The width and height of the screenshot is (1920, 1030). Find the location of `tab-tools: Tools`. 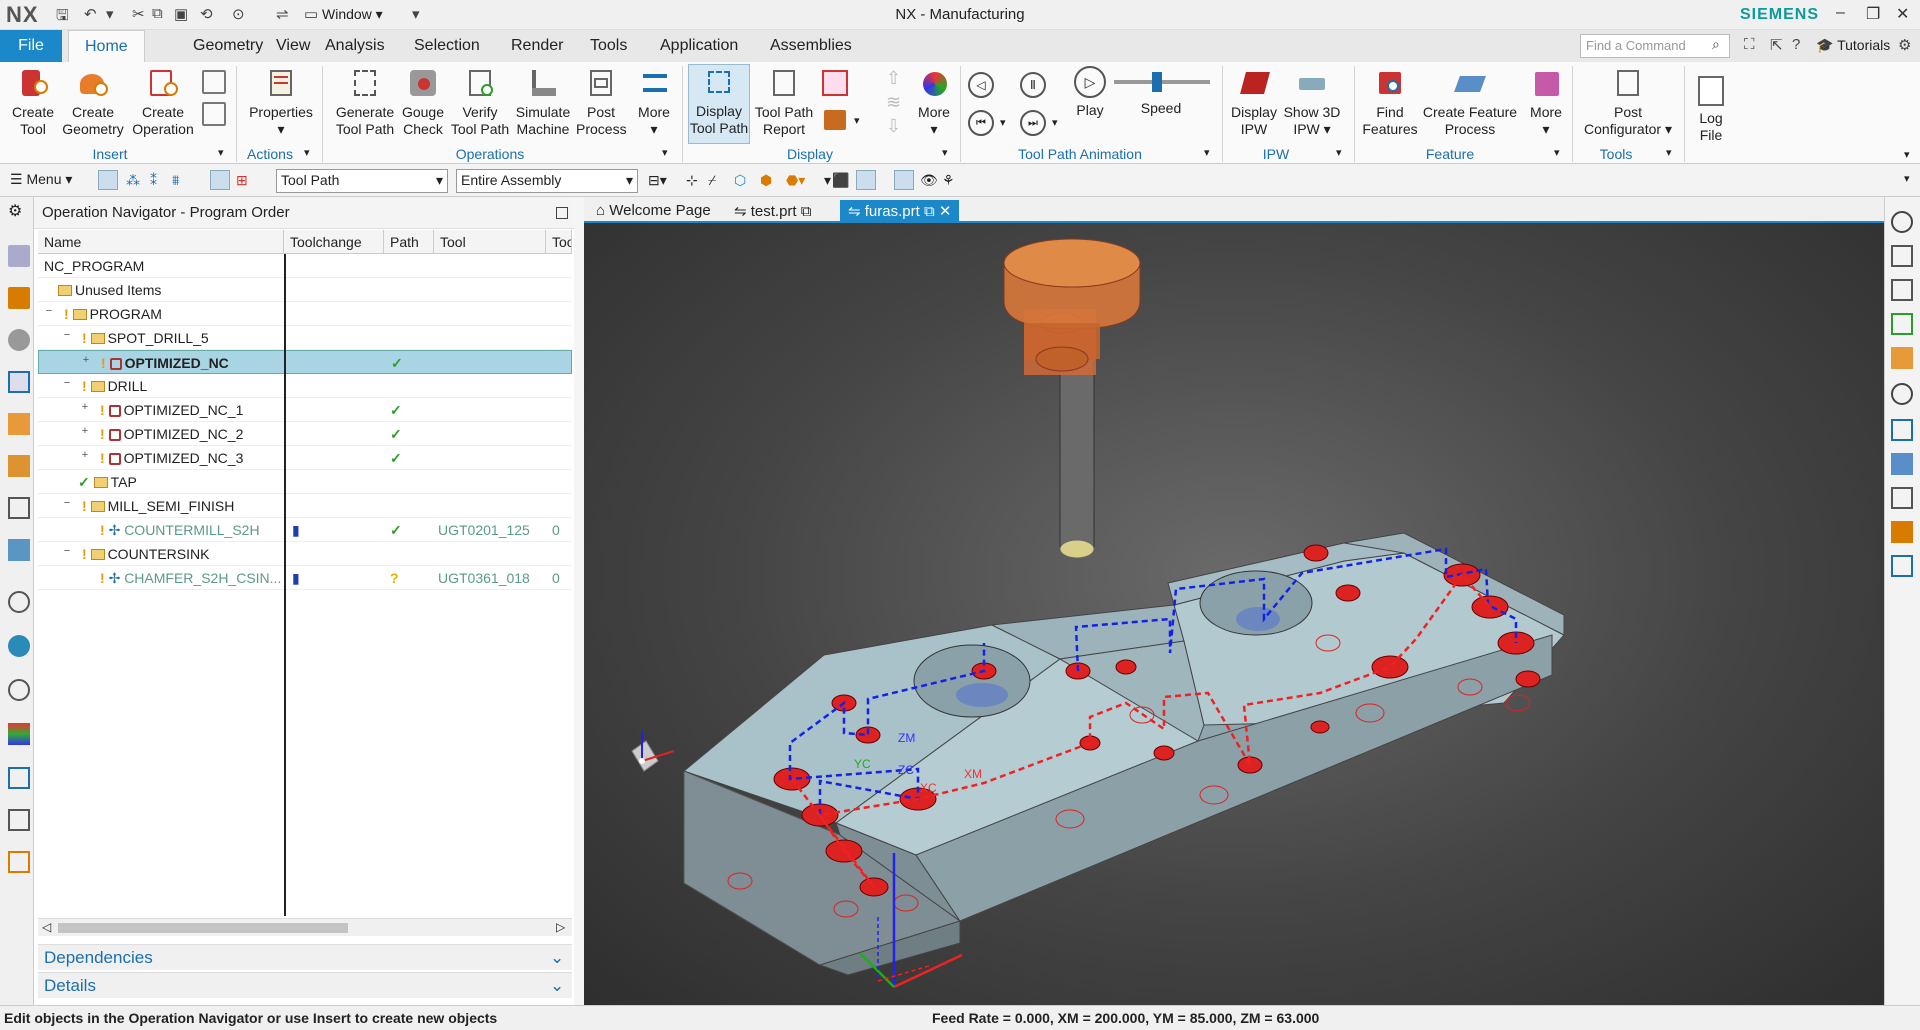

tab-tools: Tools is located at coordinates (608, 46).